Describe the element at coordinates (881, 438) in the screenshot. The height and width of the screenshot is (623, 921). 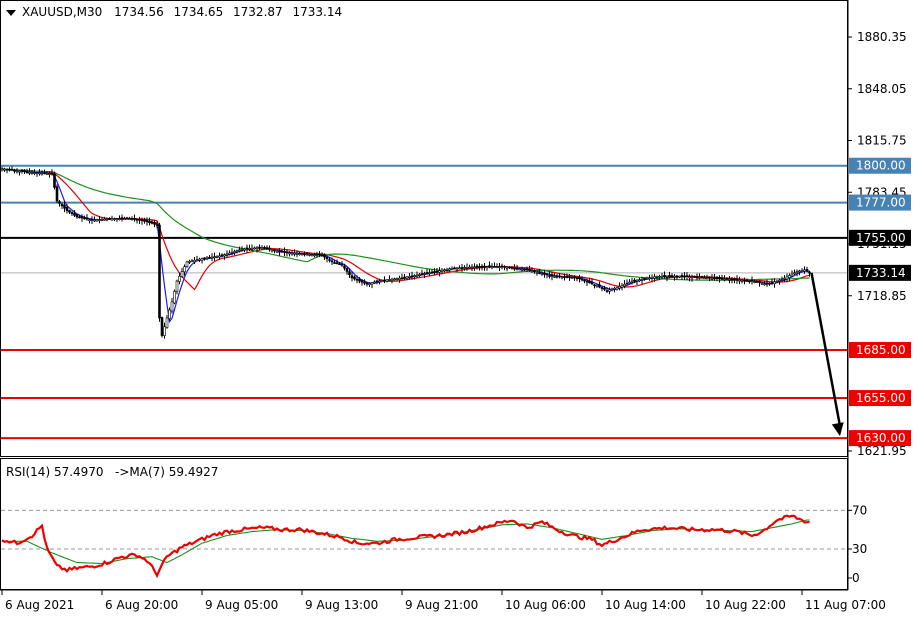
I see `level-tag-label: 1630.00` at that location.